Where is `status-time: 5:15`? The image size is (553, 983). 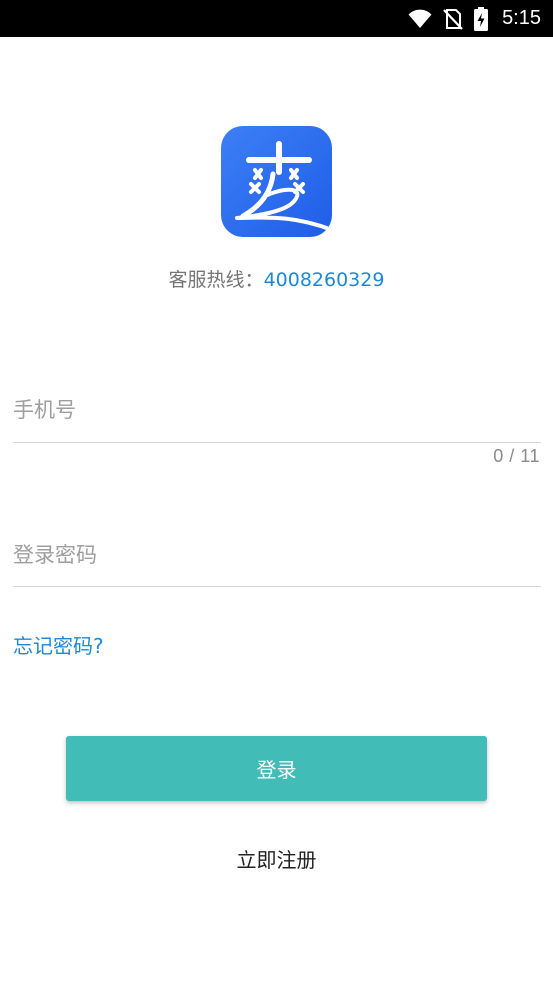 status-time: 5:15 is located at coordinates (521, 18).